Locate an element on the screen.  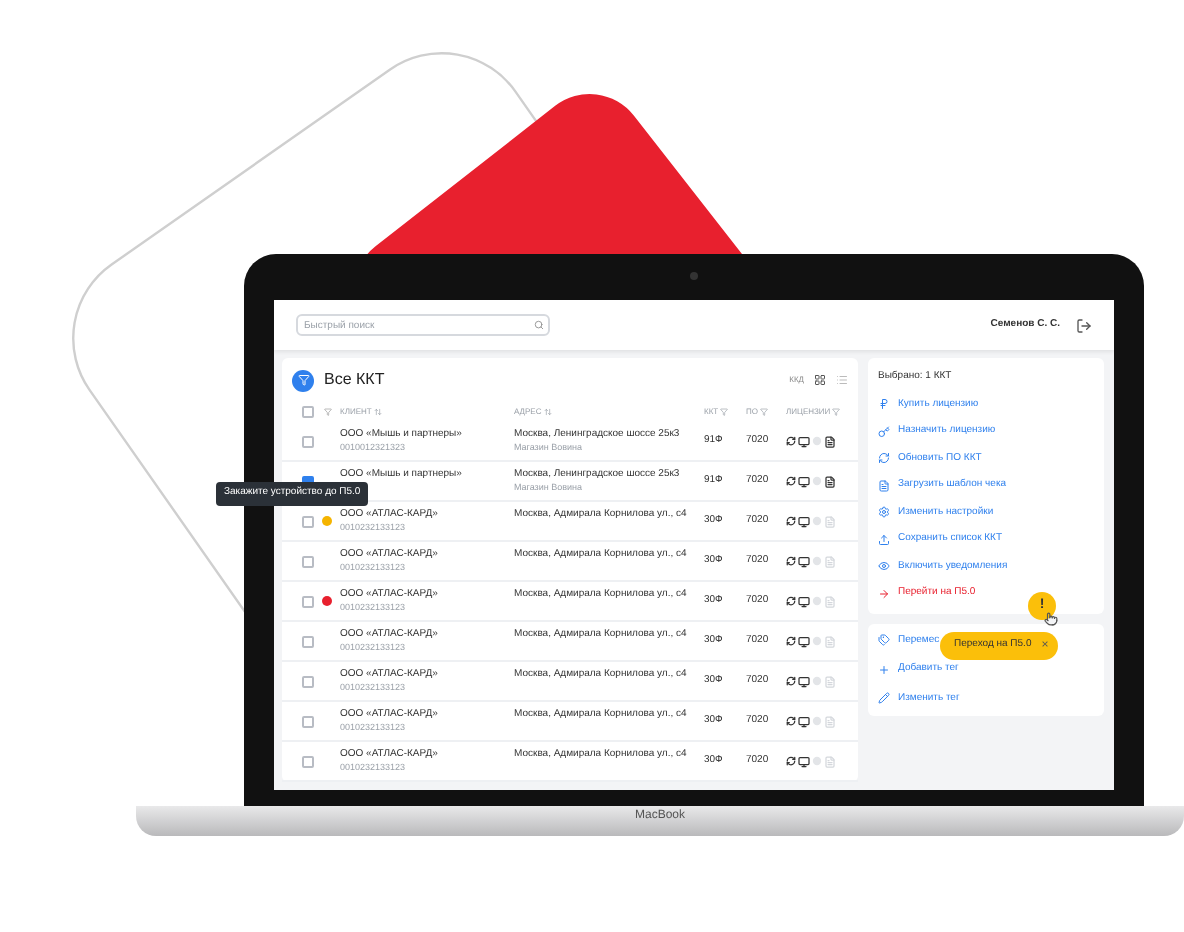
list-view-icon is located at coordinates (842, 380).